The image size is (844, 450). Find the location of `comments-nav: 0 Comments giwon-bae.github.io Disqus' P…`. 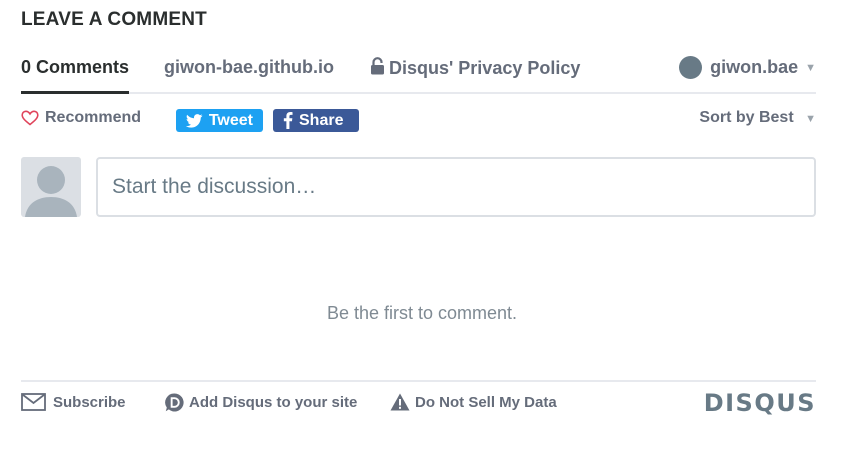

comments-nav: 0 Comments giwon-bae.github.io Disqus' P… is located at coordinates (418, 74).